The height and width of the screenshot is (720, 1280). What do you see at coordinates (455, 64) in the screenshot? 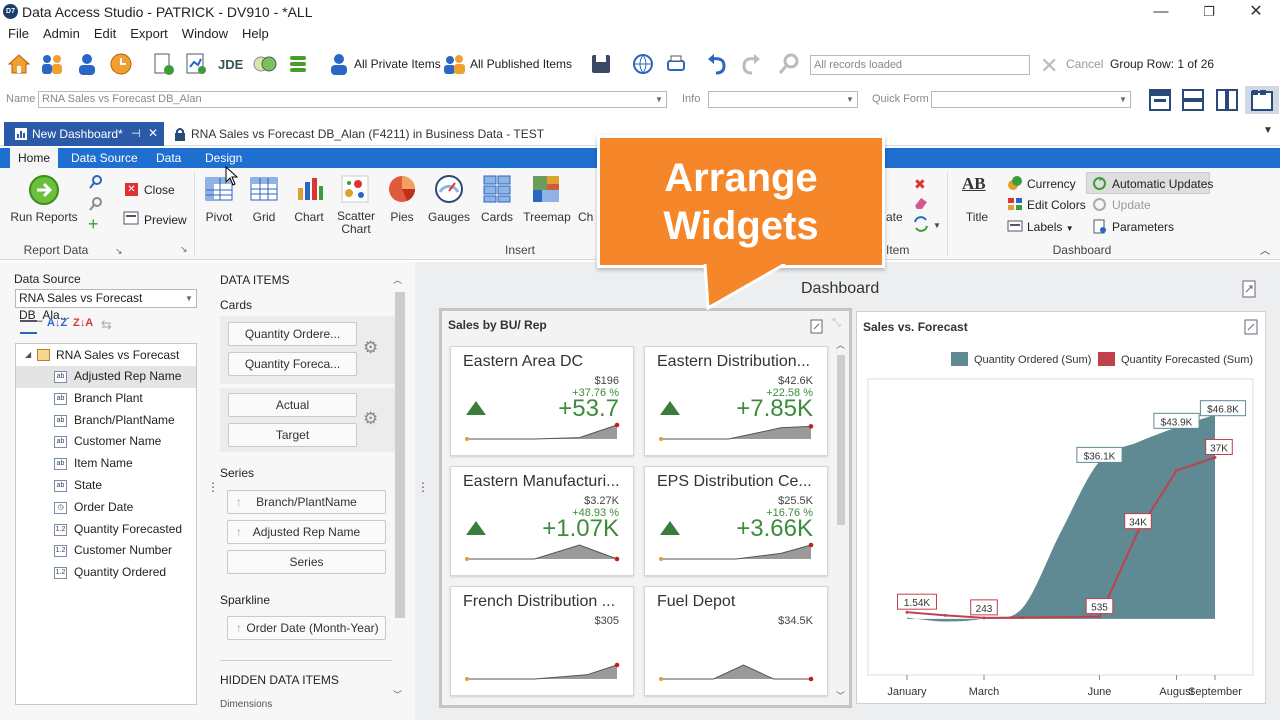
I see `published-users-icon` at bounding box center [455, 64].